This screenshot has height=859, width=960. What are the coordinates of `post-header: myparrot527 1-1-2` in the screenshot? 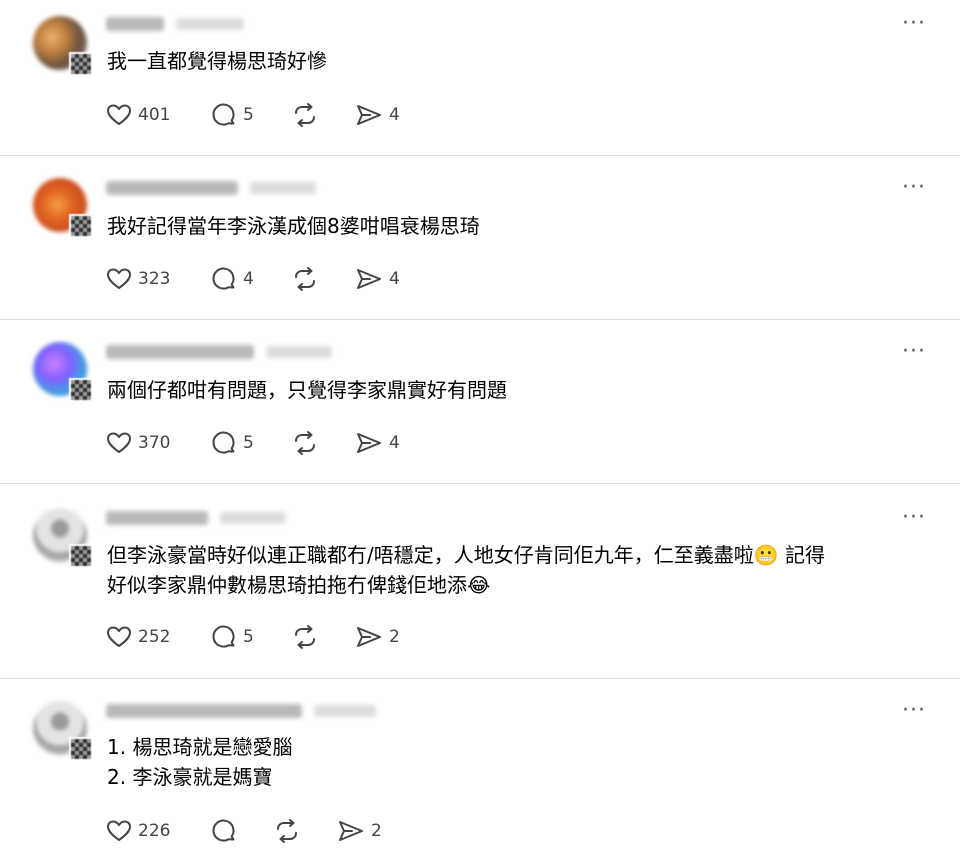 It's located at (211, 188).